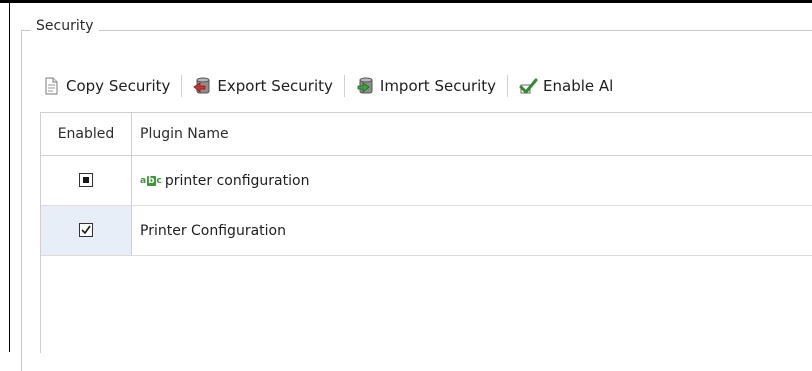  What do you see at coordinates (578, 86) in the screenshot?
I see `enable-all-label: Enable Al` at bounding box center [578, 86].